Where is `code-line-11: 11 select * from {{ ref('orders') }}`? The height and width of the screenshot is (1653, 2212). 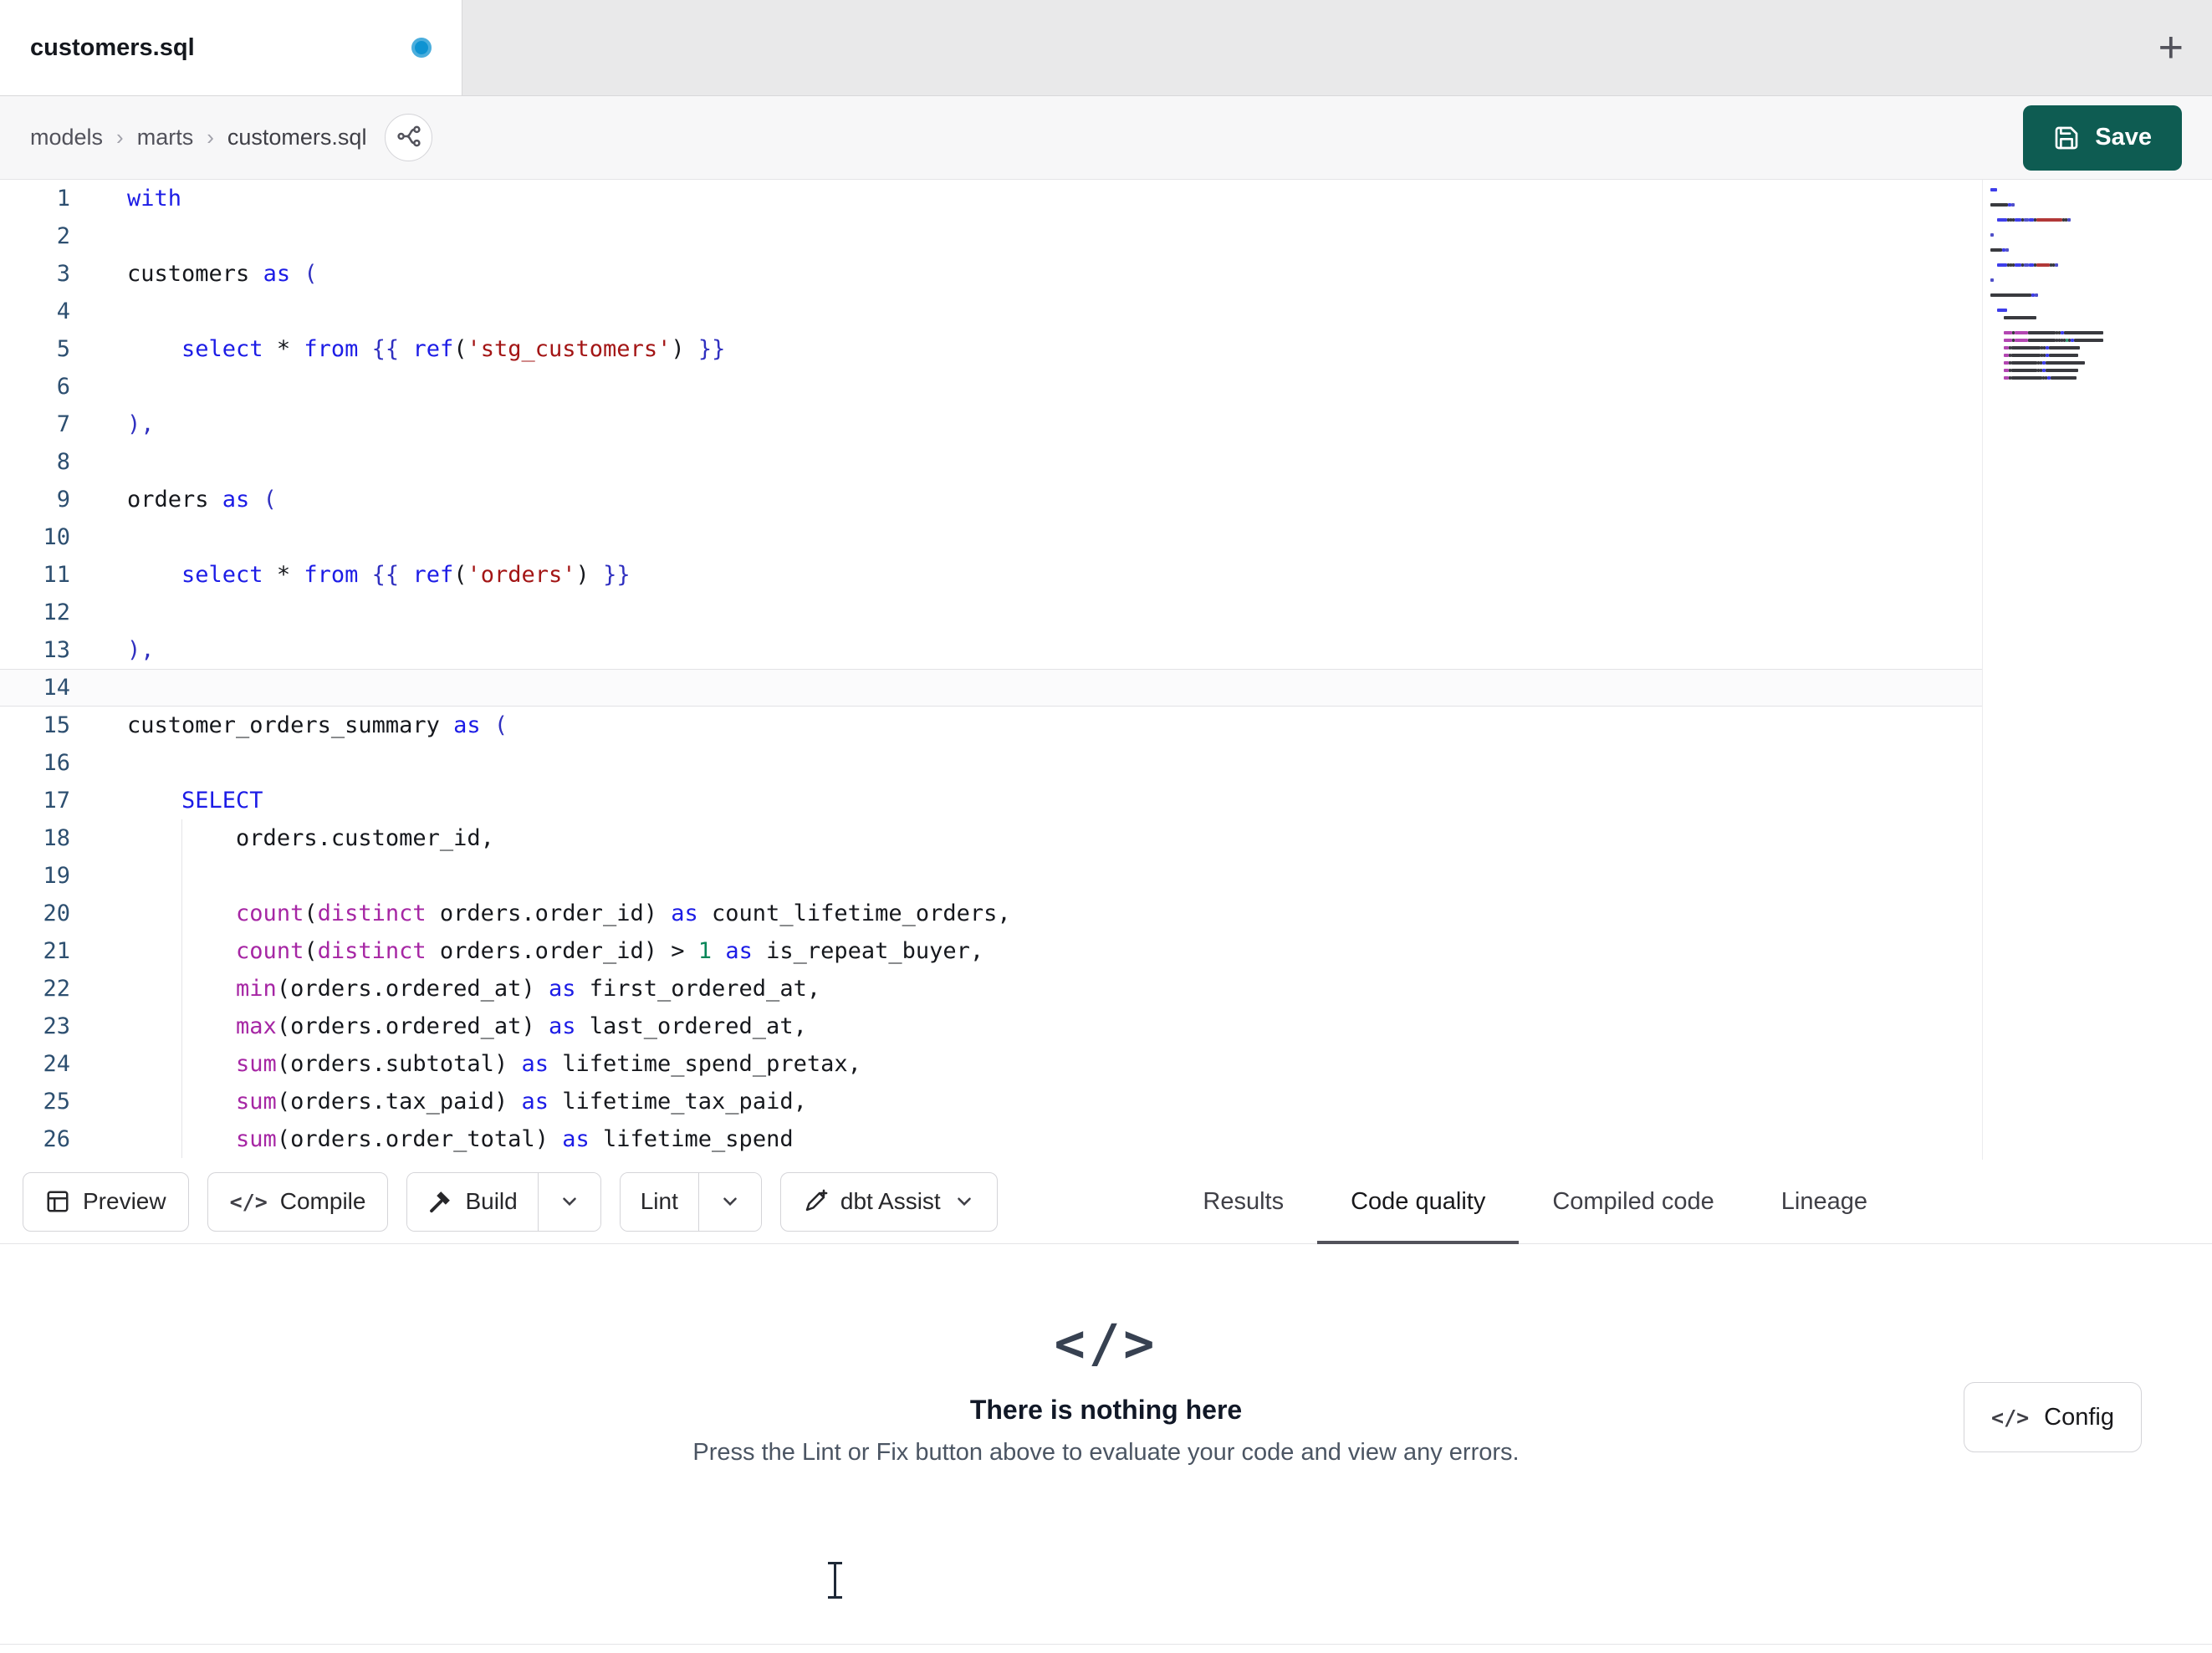 code-line-11: 11 select * from {{ ref('orders') }} is located at coordinates (991, 575).